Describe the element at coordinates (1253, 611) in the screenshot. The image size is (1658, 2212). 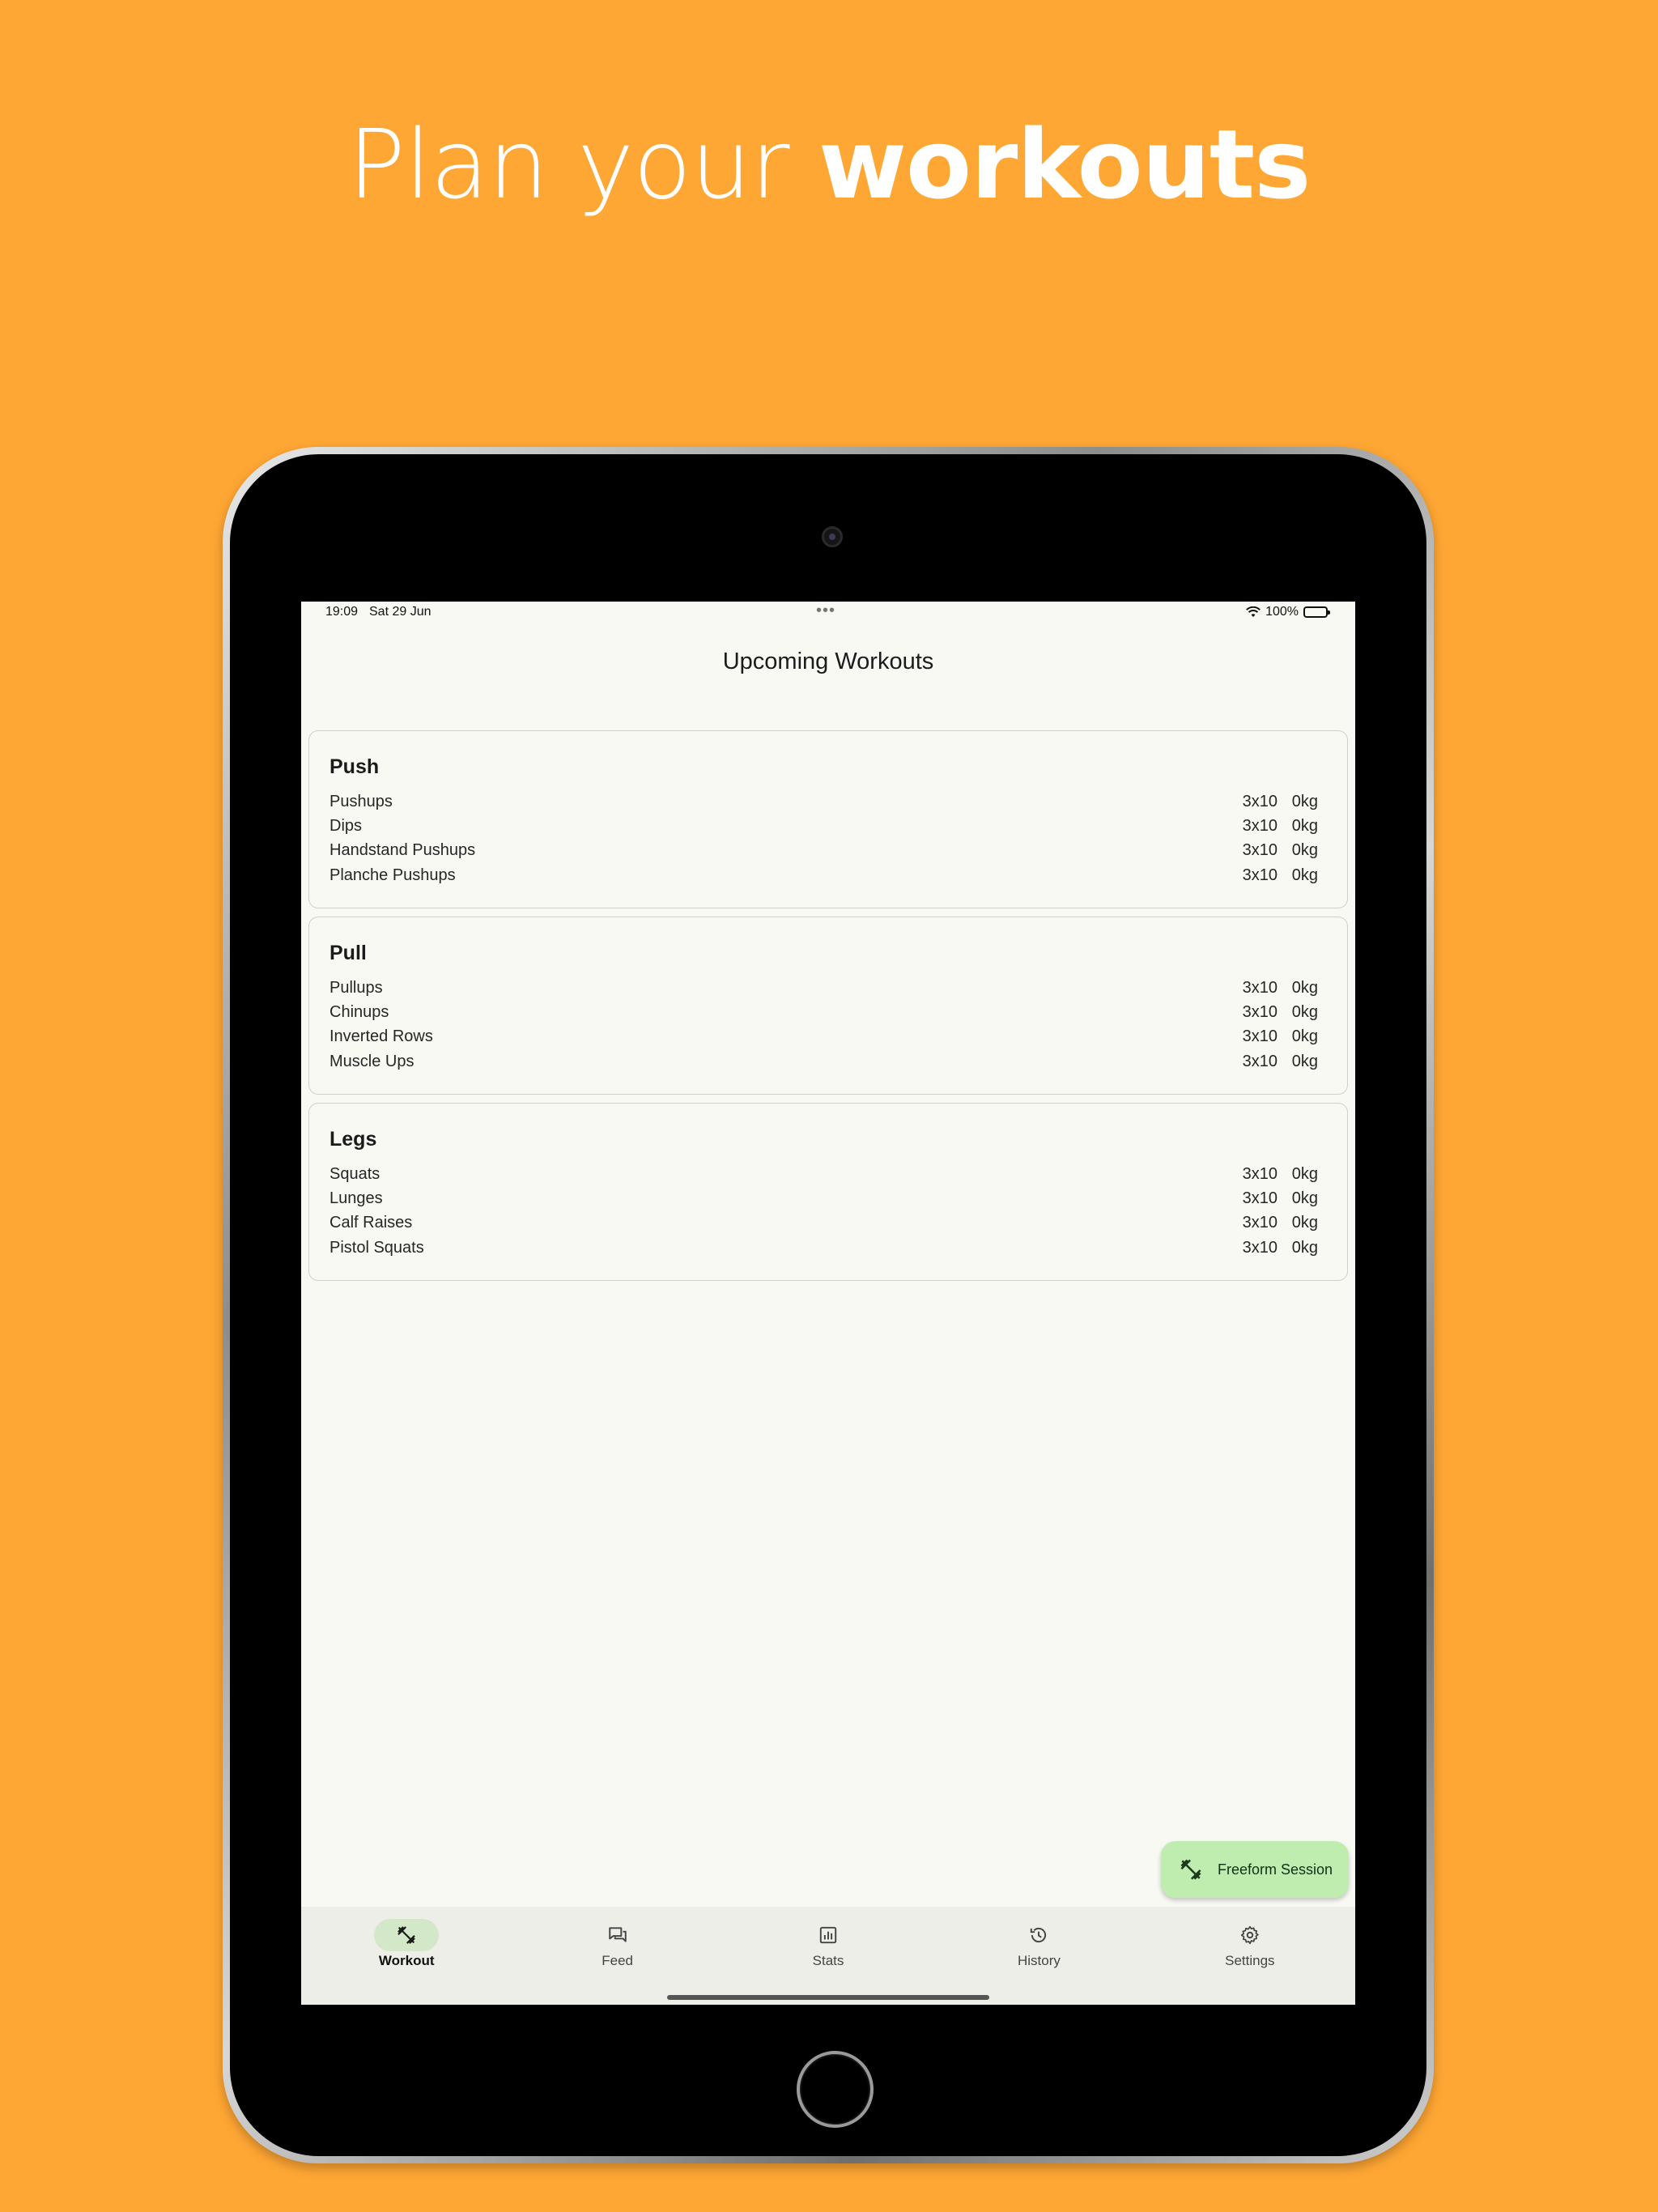
I see `wifi-icon` at that location.